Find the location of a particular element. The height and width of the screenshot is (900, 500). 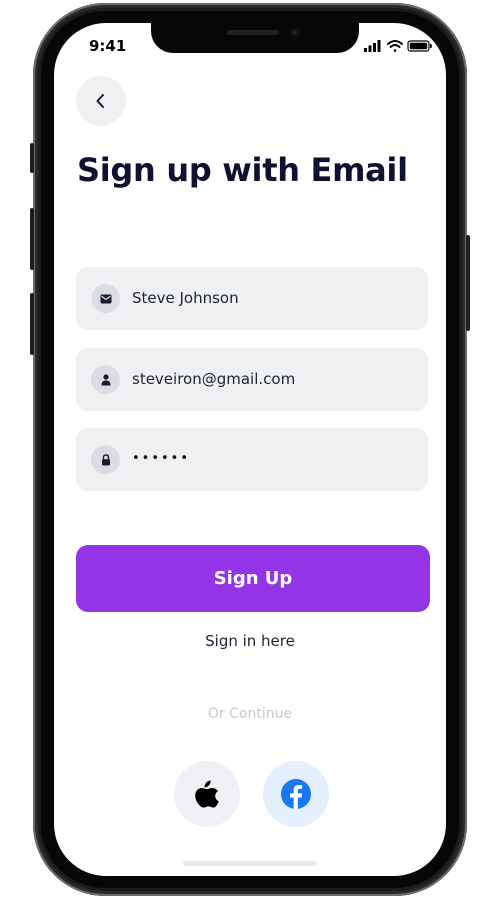

password-value: •••••• is located at coordinates (161, 458).